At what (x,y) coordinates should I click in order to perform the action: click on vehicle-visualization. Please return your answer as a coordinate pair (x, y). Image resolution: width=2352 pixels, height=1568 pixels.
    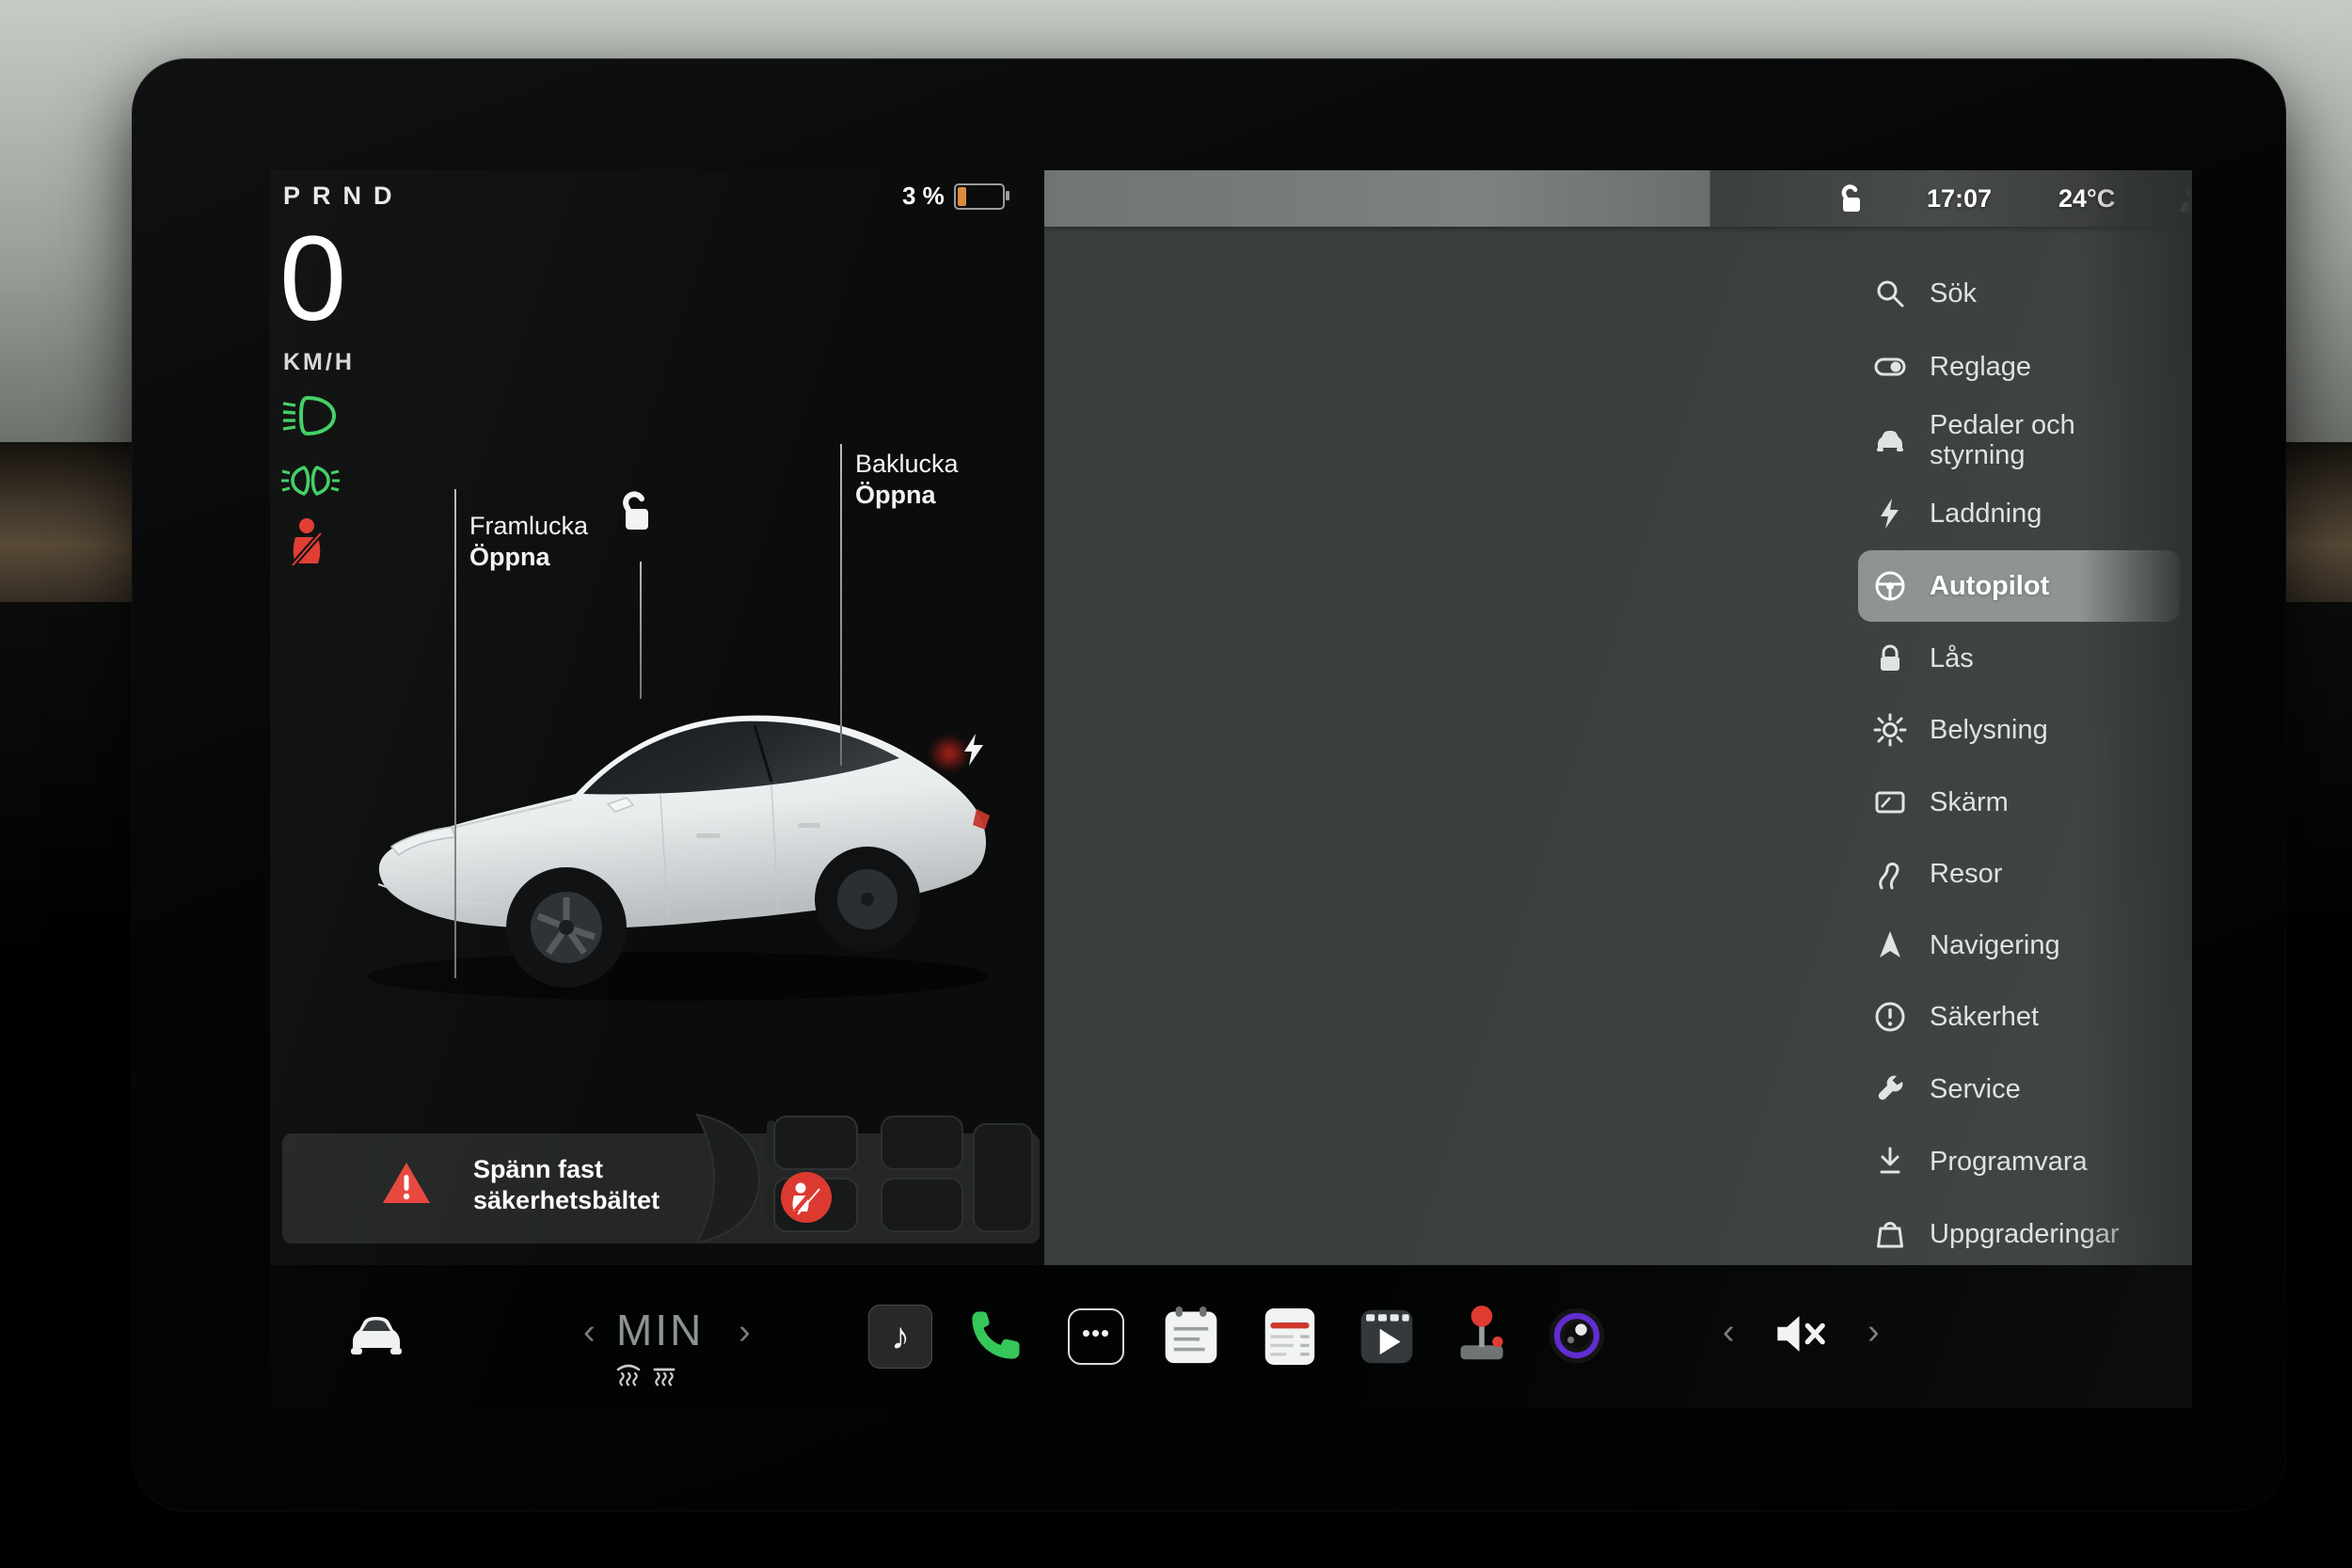
    Looking at the image, I should click on (678, 858).